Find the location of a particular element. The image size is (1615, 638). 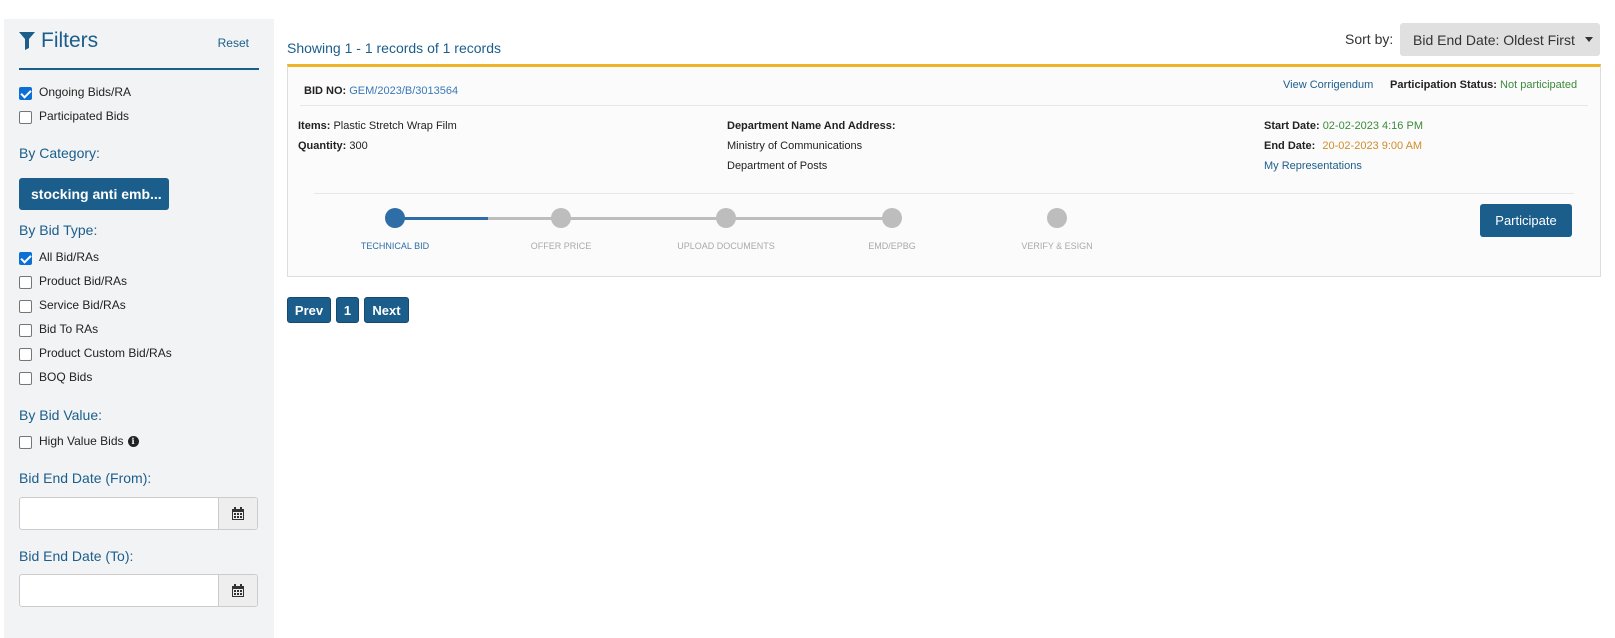

end-date-from-label: Bid End Date (From): is located at coordinates (85, 478).